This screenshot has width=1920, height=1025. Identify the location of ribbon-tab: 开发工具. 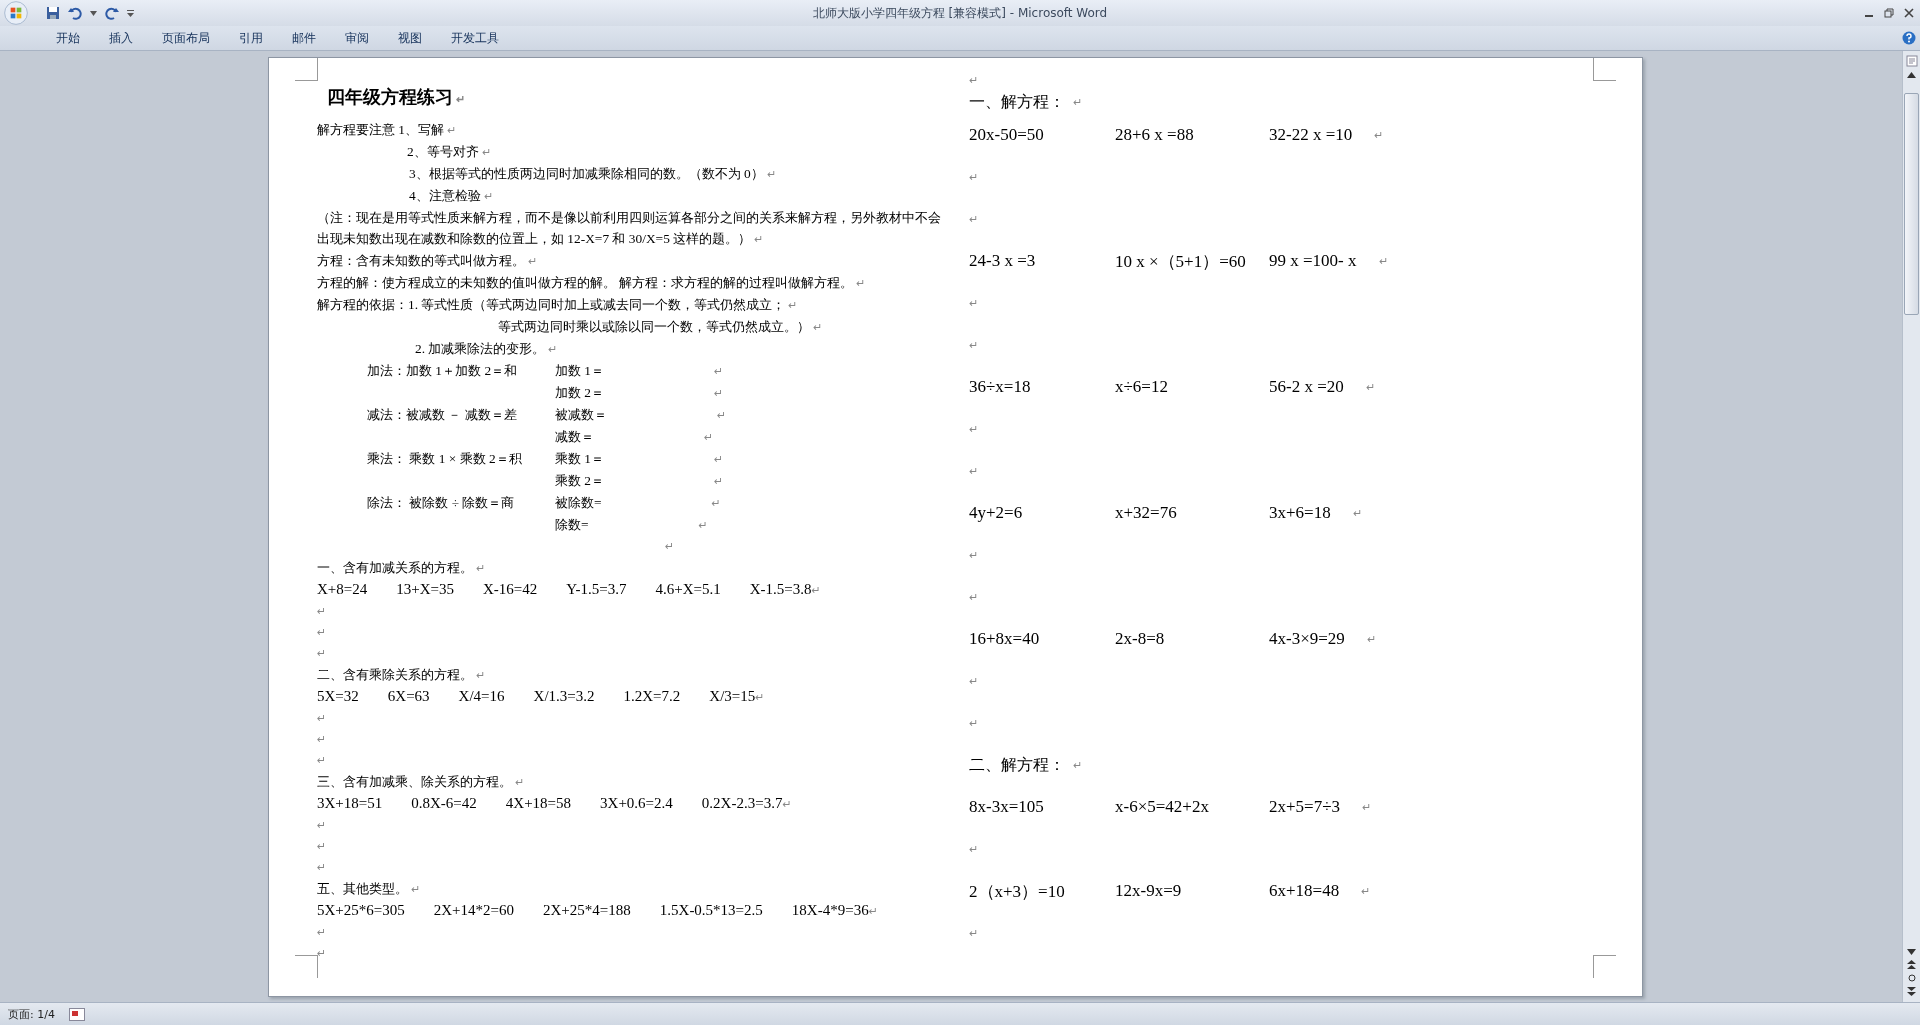
(475, 38).